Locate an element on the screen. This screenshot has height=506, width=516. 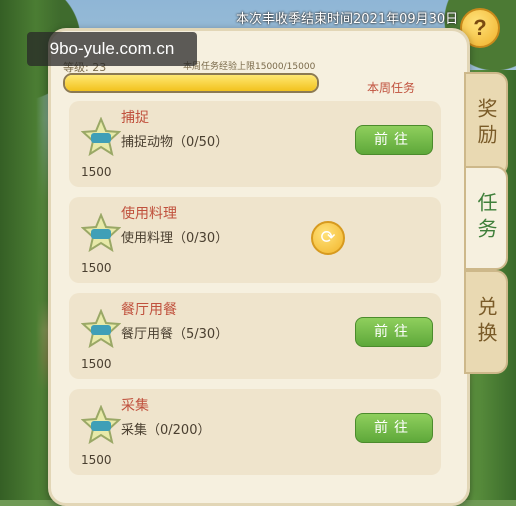
season-end-text: 本次丰收季结束时间2021年09月30日 is located at coordinates (347, 19).